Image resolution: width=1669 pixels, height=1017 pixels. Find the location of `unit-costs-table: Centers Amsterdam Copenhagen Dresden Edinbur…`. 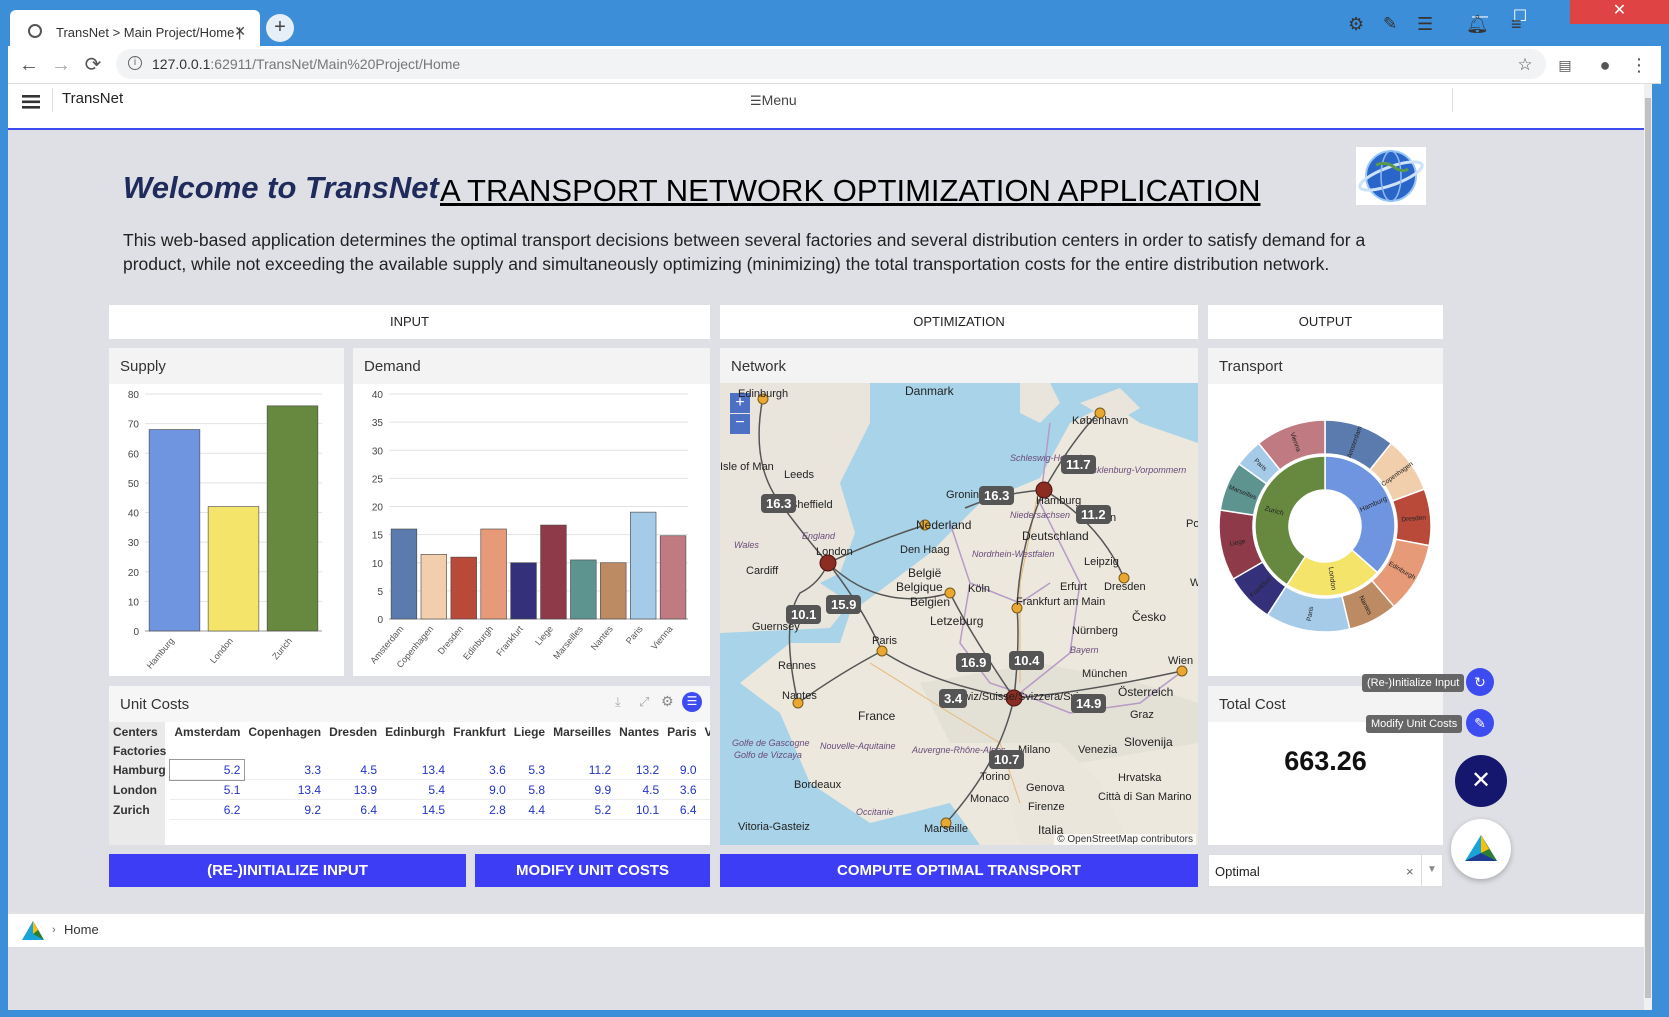

unit-costs-table: Centers Amsterdam Copenhagen Dresden Edinbur… is located at coordinates (409, 771).